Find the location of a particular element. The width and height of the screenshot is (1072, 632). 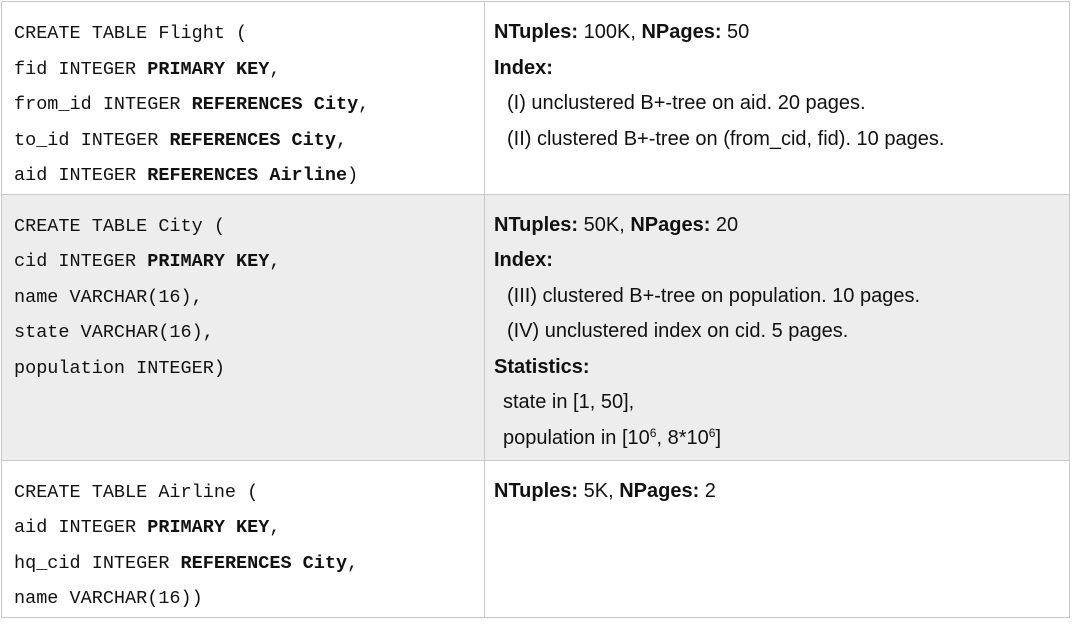

airline-ddl-line-2: aid INTEGER PRIMARY KEY, is located at coordinates (249, 528).